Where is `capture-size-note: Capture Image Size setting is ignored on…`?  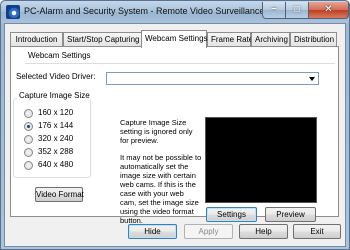 capture-size-note: Capture Image Size setting is ignored on… is located at coordinates (161, 175).